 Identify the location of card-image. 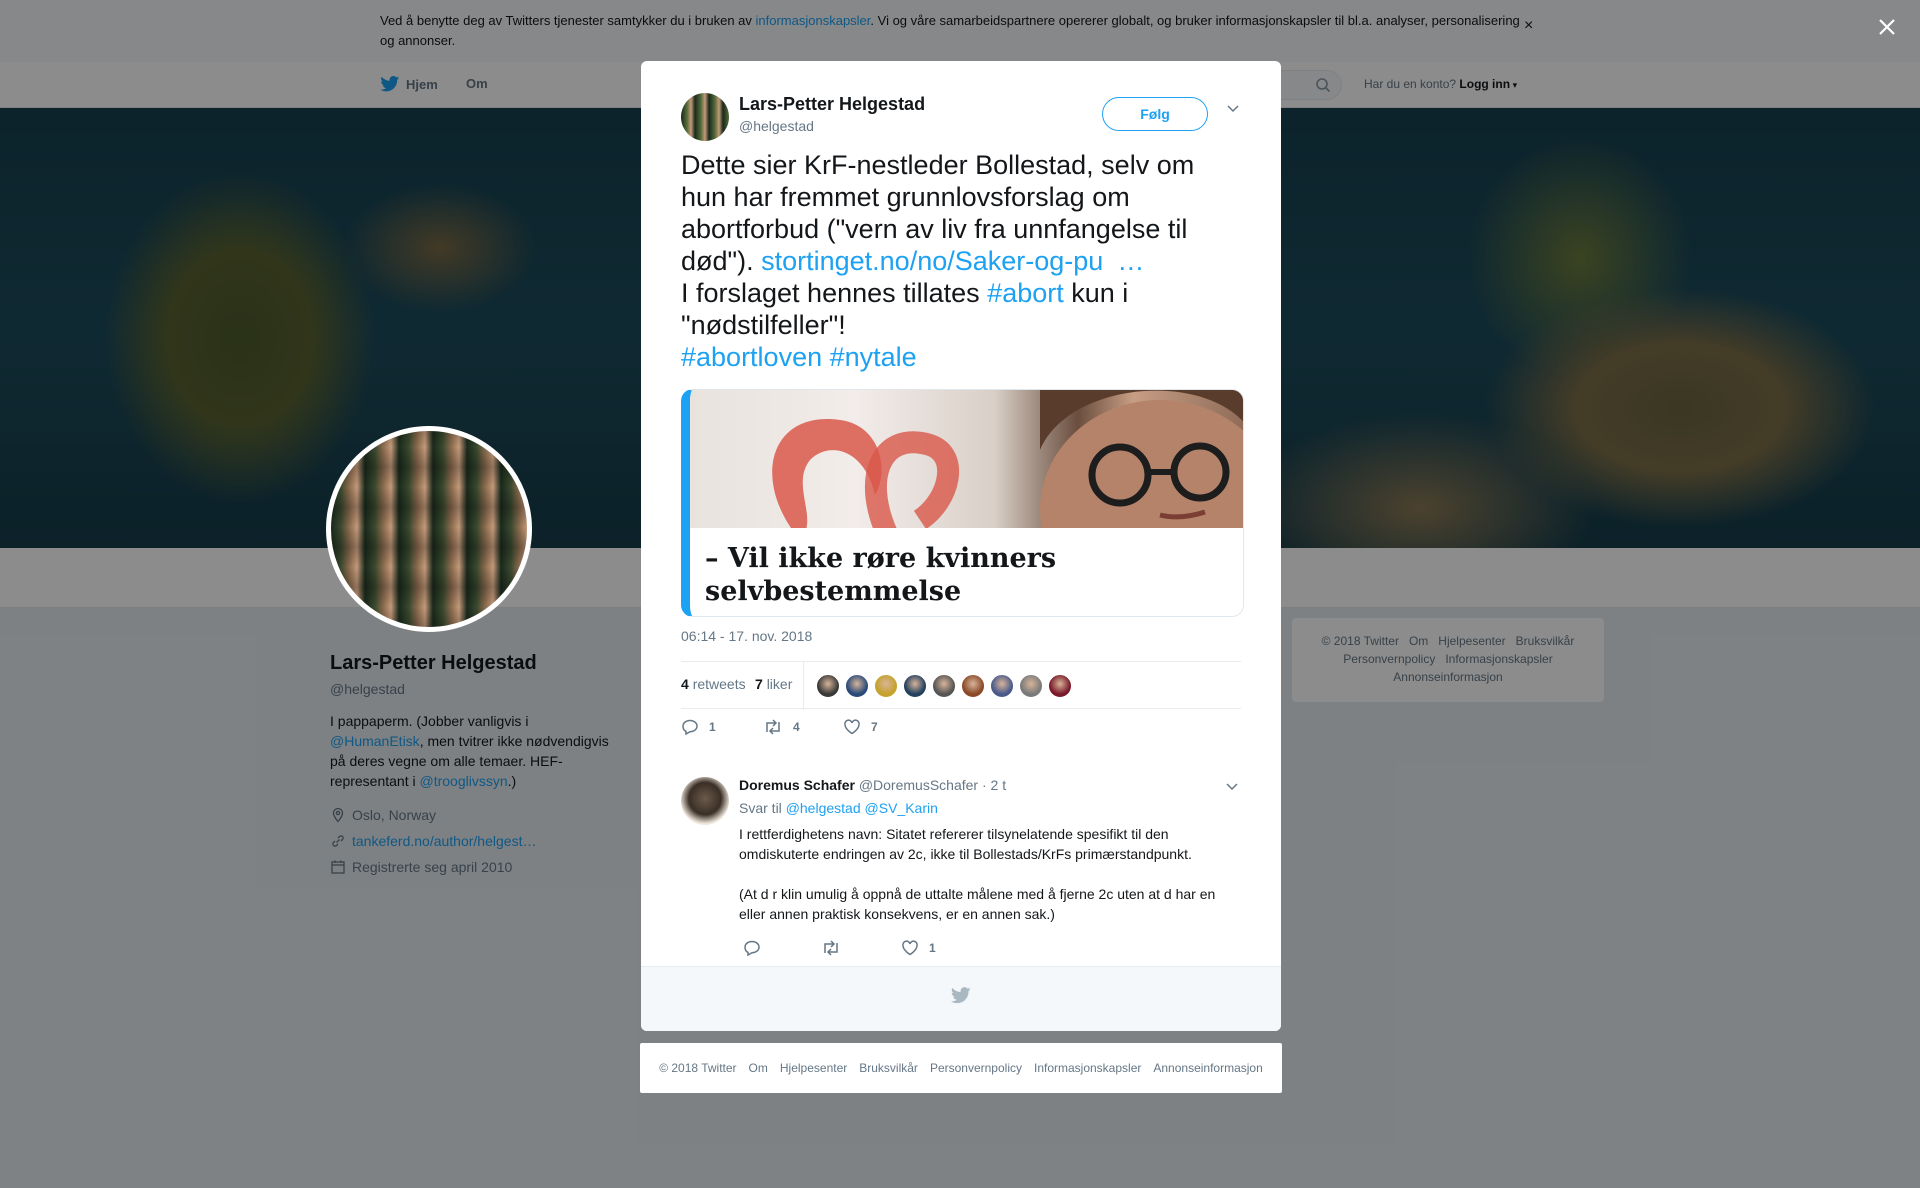
(966, 459).